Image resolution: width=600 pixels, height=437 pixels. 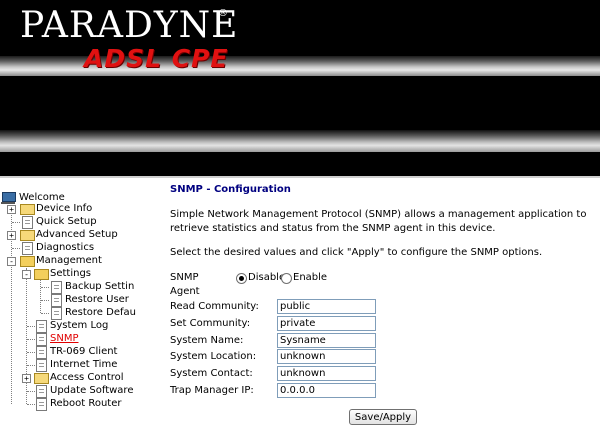 I want to click on set-community-input, so click(x=326, y=323).